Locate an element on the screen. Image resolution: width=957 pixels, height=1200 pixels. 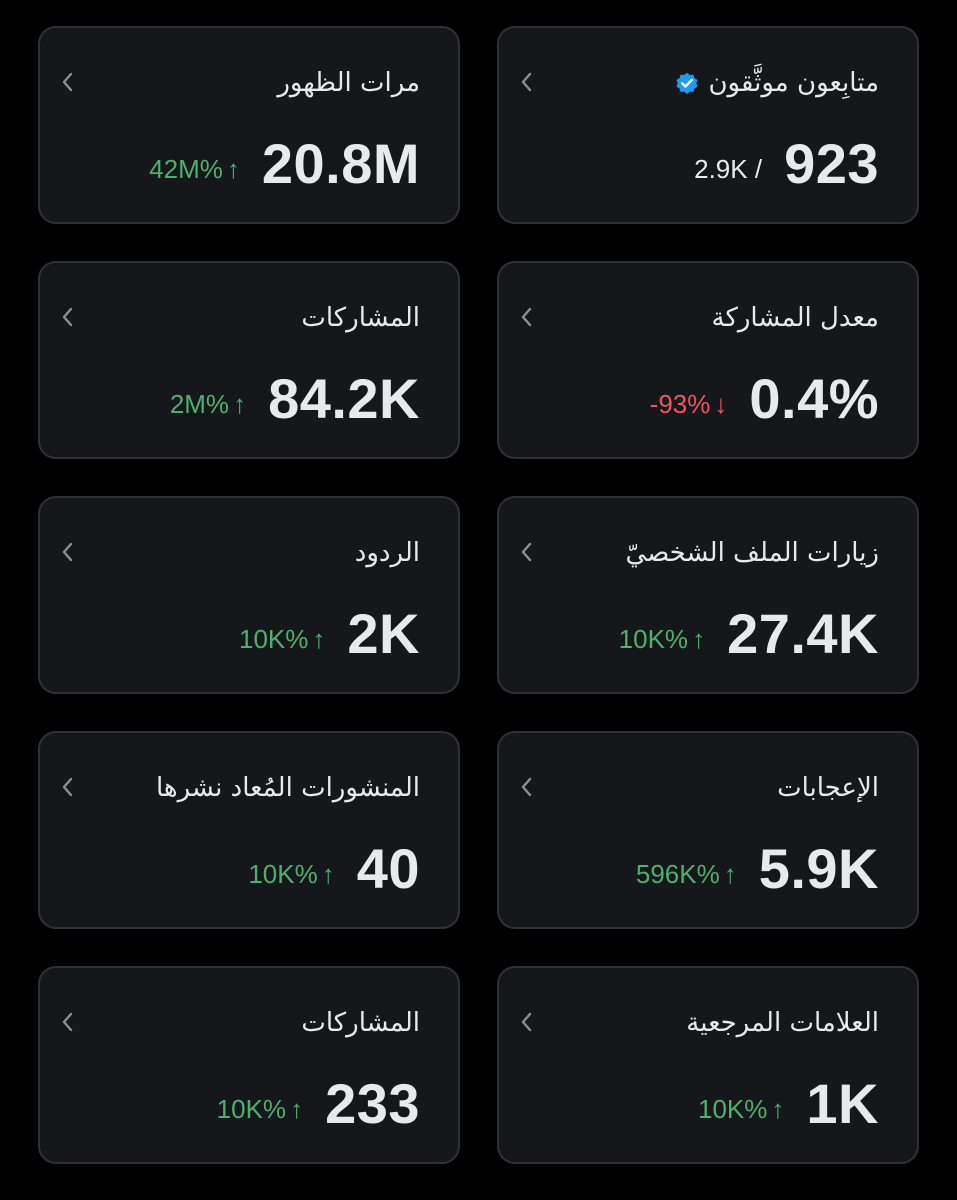
profile-visits-card: زيارات الملف الشخصيّ 10K% ↑ 27.4K is located at coordinates (708, 595).